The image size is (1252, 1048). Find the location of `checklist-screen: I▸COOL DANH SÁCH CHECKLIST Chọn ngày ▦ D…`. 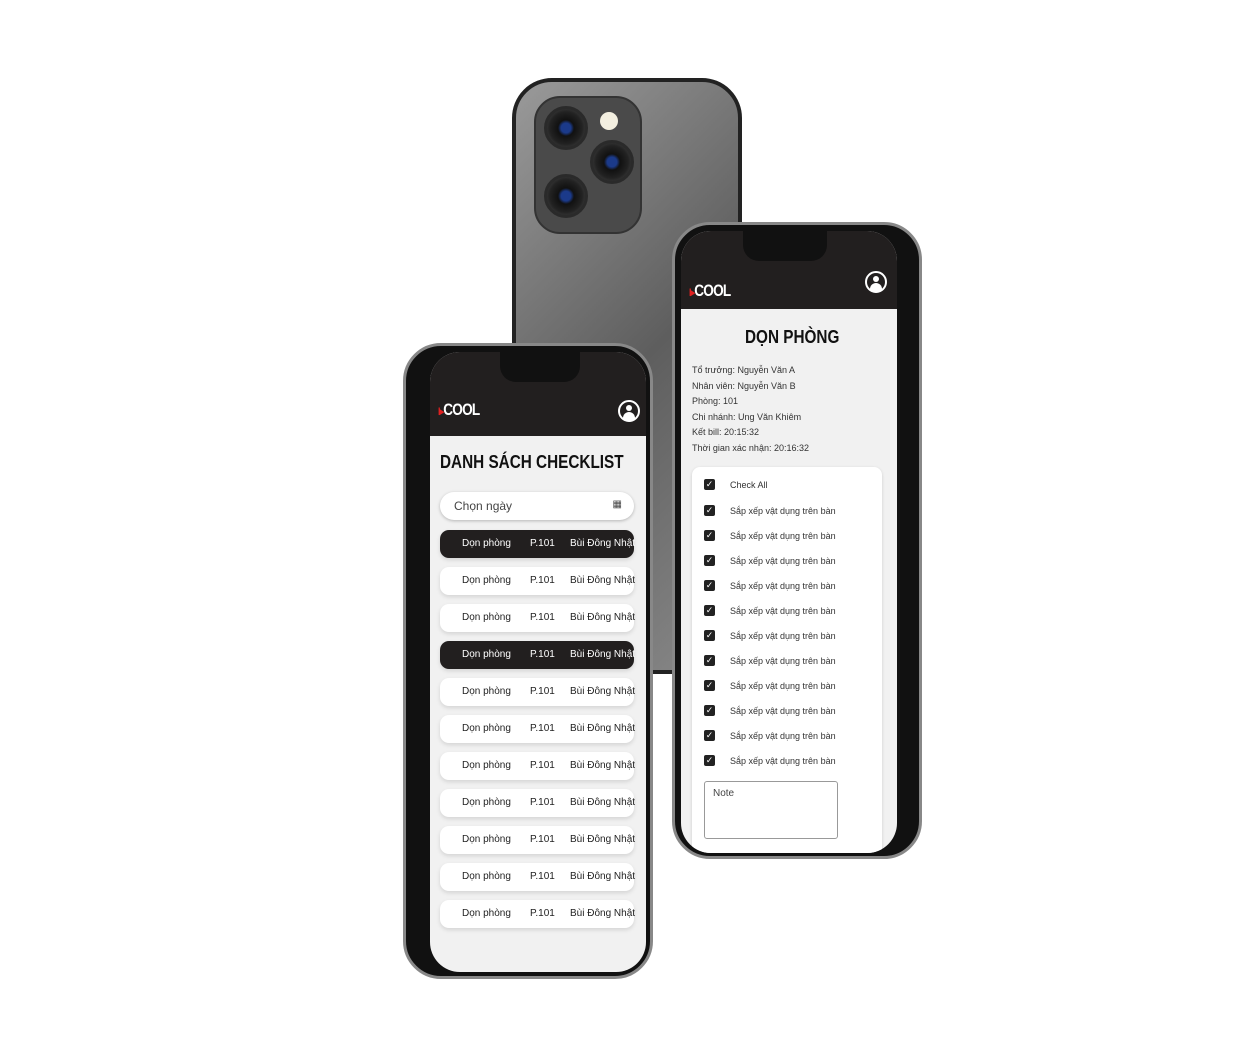

checklist-screen: I▸COOL DANH SÁCH CHECKLIST Chọn ngày ▦ D… is located at coordinates (538, 662).